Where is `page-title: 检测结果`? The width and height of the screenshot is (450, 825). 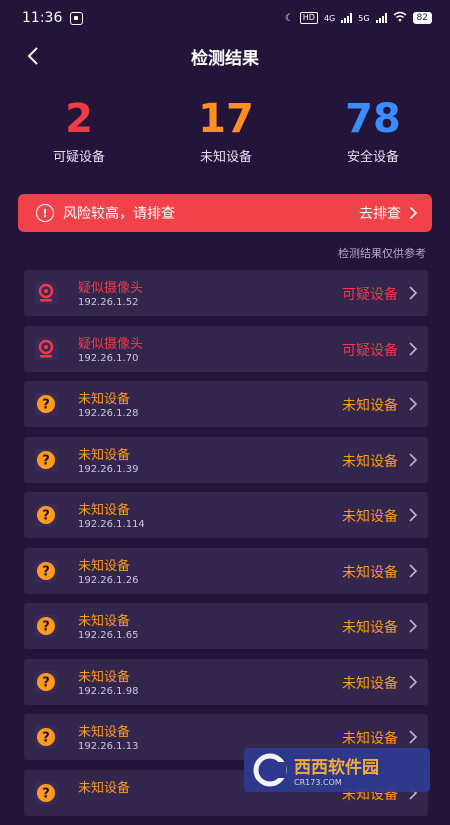 page-title: 检测结果 is located at coordinates (225, 58).